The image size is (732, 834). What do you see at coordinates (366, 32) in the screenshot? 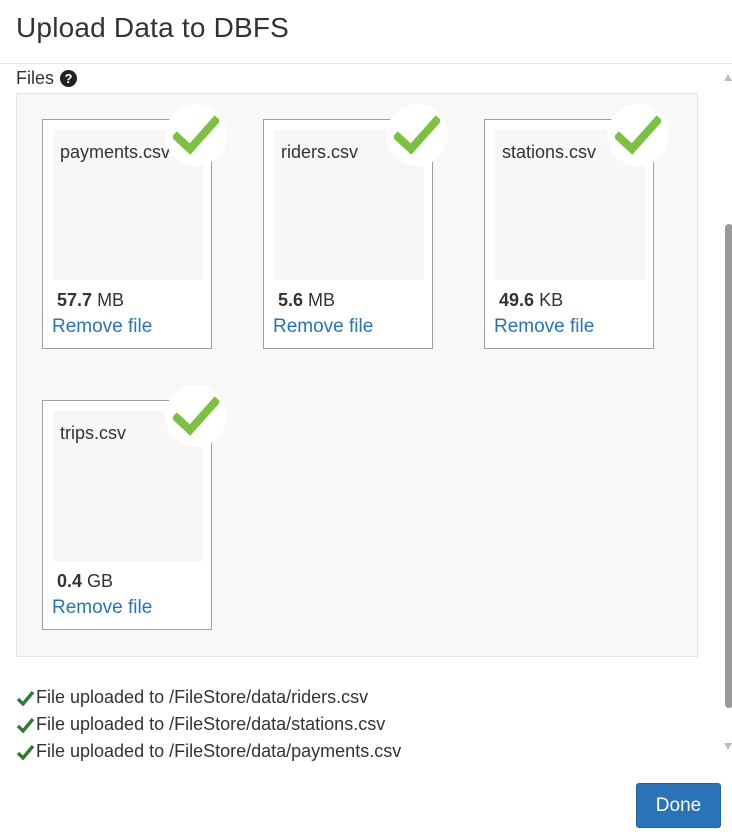
I see `dialog-header: Upload Data to DBFS` at bounding box center [366, 32].